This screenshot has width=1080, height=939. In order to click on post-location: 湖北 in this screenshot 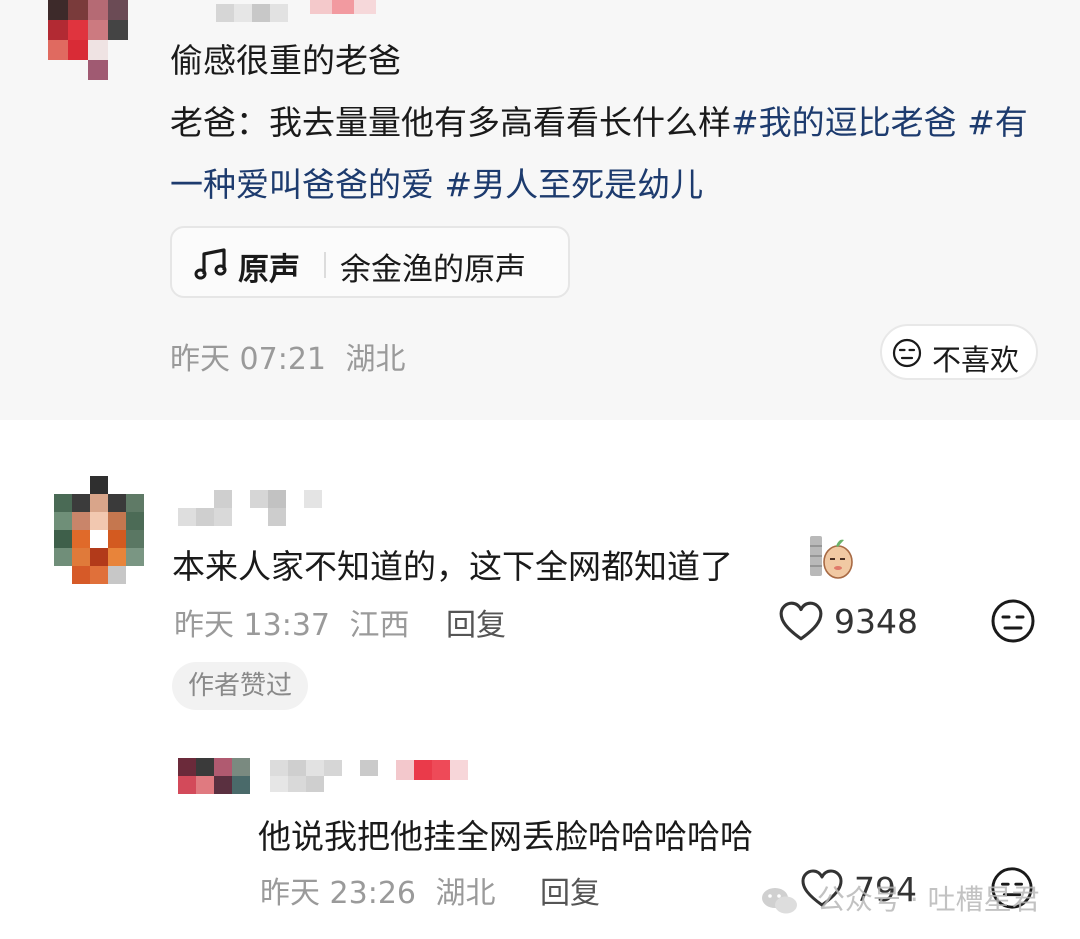, I will do `click(375, 359)`.